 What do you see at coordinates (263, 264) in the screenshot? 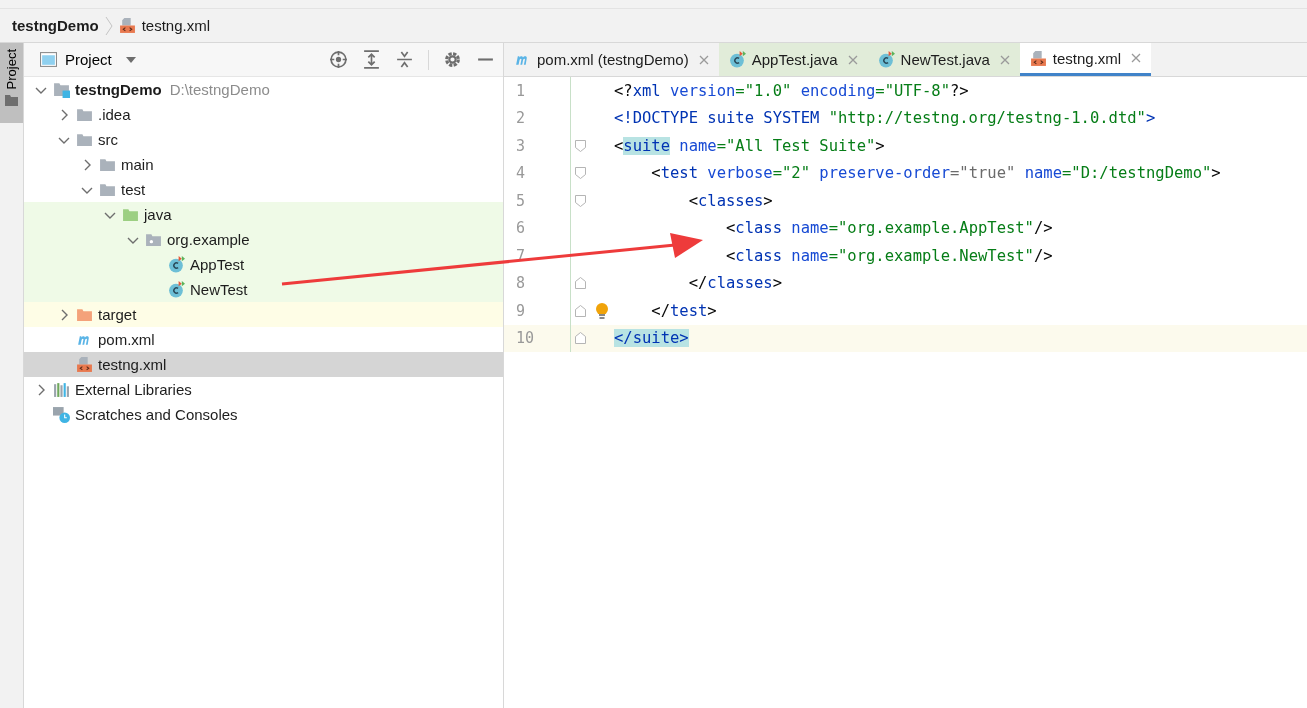
I see `tree-item: AppTest` at bounding box center [263, 264].